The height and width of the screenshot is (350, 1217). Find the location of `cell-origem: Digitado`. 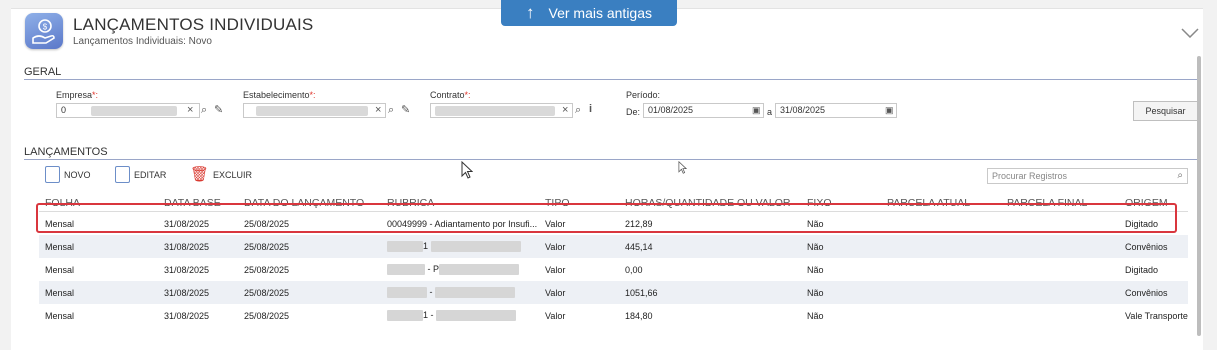

cell-origem: Digitado is located at coordinates (1142, 269).